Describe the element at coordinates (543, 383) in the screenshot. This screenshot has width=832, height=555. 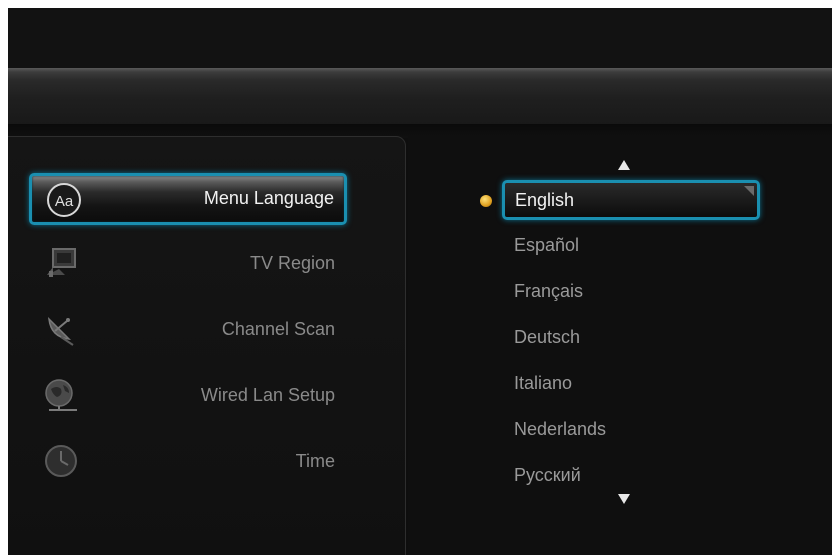
I see `language-option-label: Italiano` at that location.